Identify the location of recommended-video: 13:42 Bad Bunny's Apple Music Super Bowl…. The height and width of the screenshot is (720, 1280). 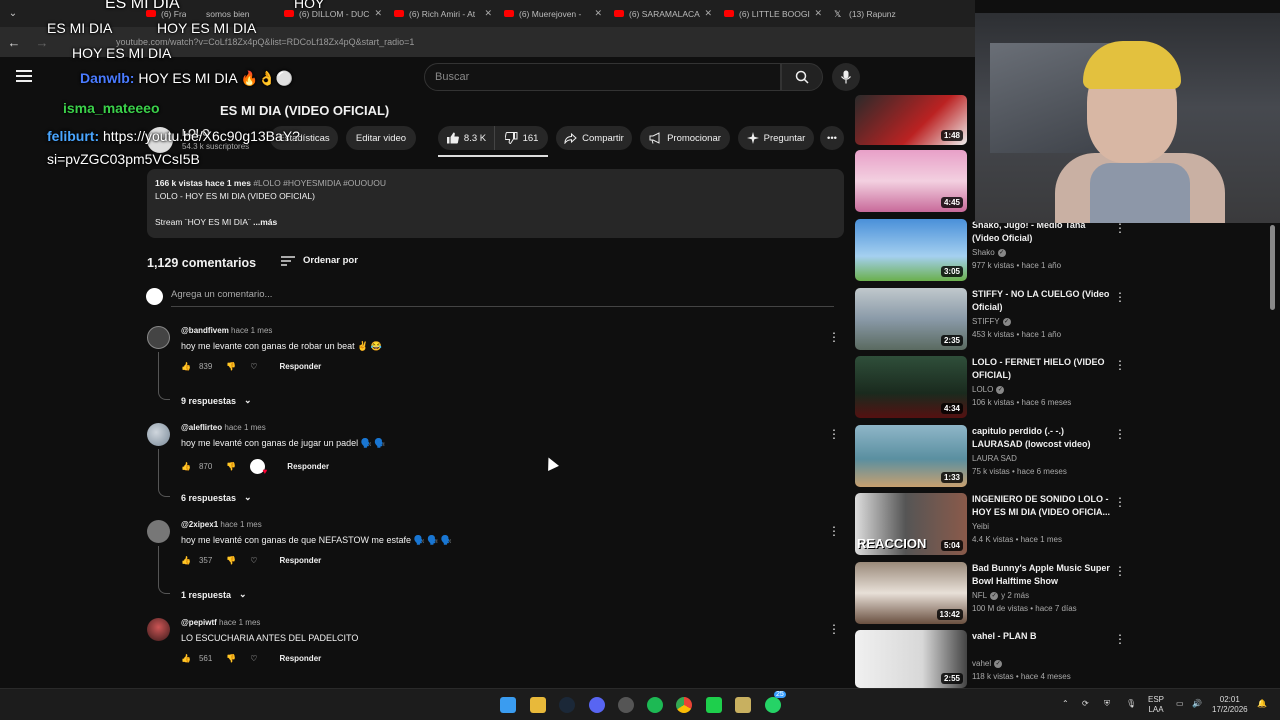
(990, 593).